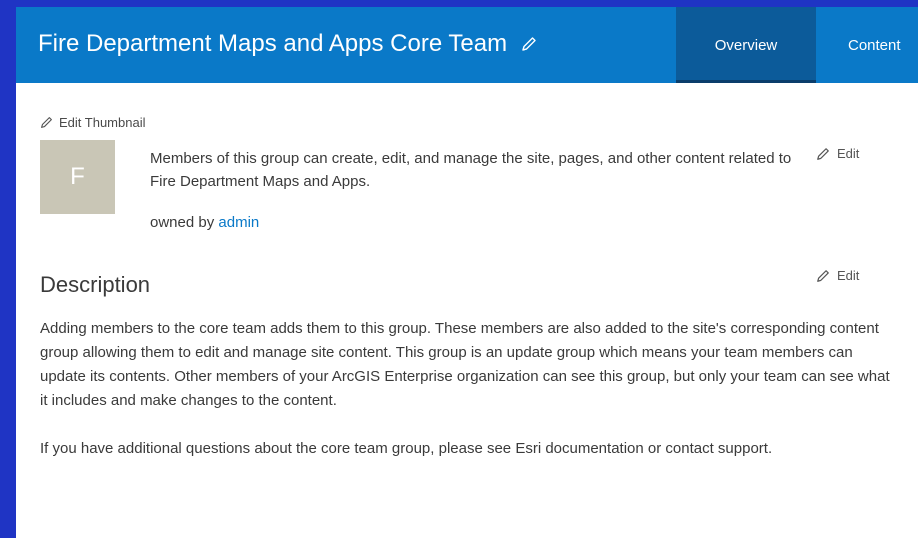 Image resolution: width=918 pixels, height=538 pixels. I want to click on description-heading: Description, so click(95, 284).